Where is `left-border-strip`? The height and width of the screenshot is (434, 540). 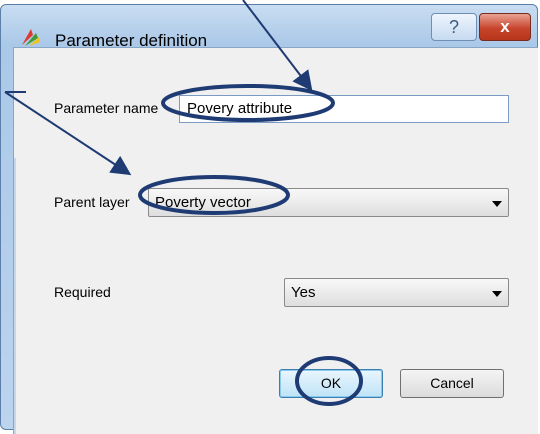 left-border-strip is located at coordinates (15, 296).